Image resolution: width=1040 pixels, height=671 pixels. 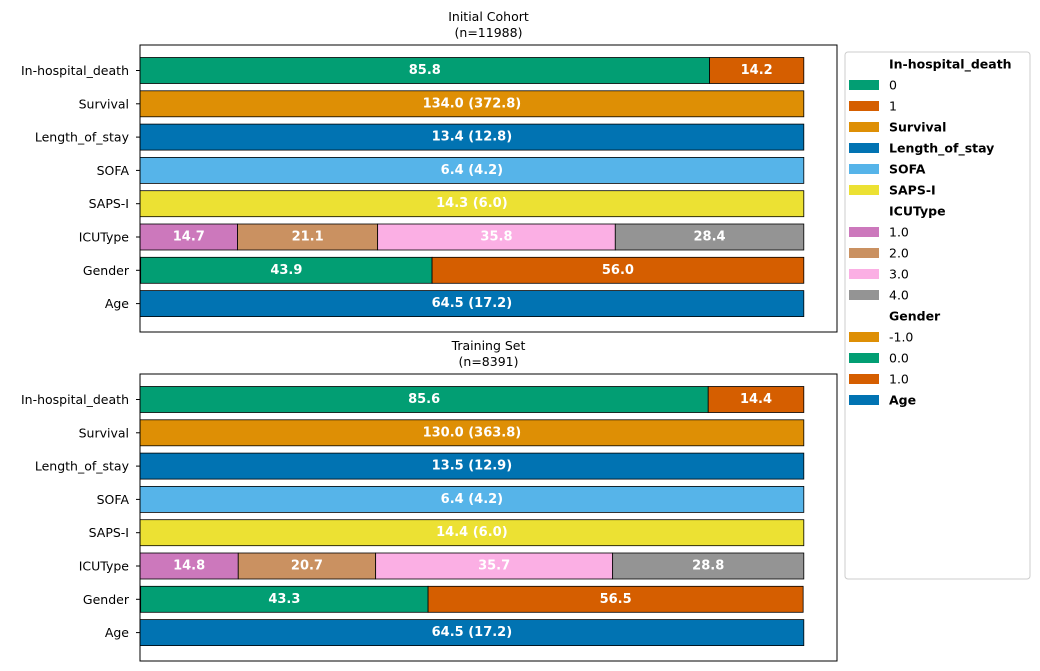 What do you see at coordinates (286, 270) in the screenshot?
I see `bar-value-label: 43.9` at bounding box center [286, 270].